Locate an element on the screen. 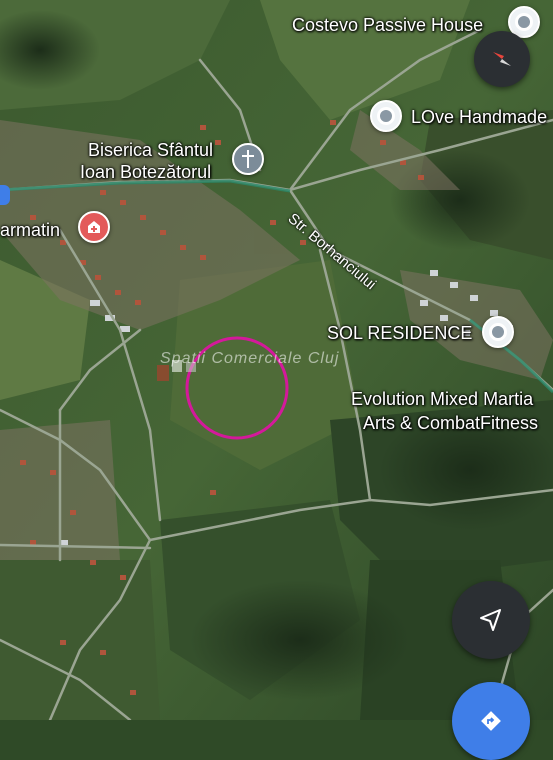  place-evolution-line2: Arts & CombatFitness is located at coordinates (450, 423).